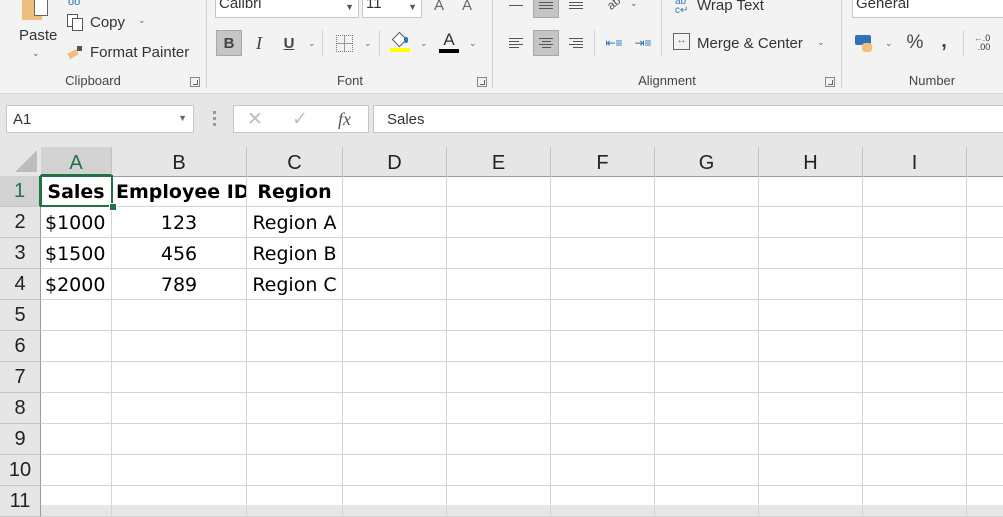 The height and width of the screenshot is (517, 1003). Describe the element at coordinates (20, 315) in the screenshot. I see `row-header-5: 5` at that location.